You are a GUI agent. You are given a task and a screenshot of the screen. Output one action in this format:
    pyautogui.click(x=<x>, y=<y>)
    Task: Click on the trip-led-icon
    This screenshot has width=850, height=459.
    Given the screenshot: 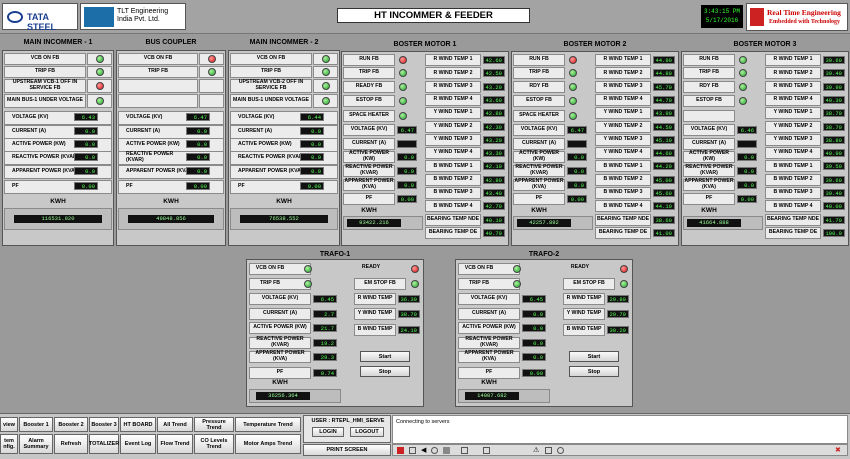 What is the action you would take?
    pyautogui.click(x=517, y=284)
    